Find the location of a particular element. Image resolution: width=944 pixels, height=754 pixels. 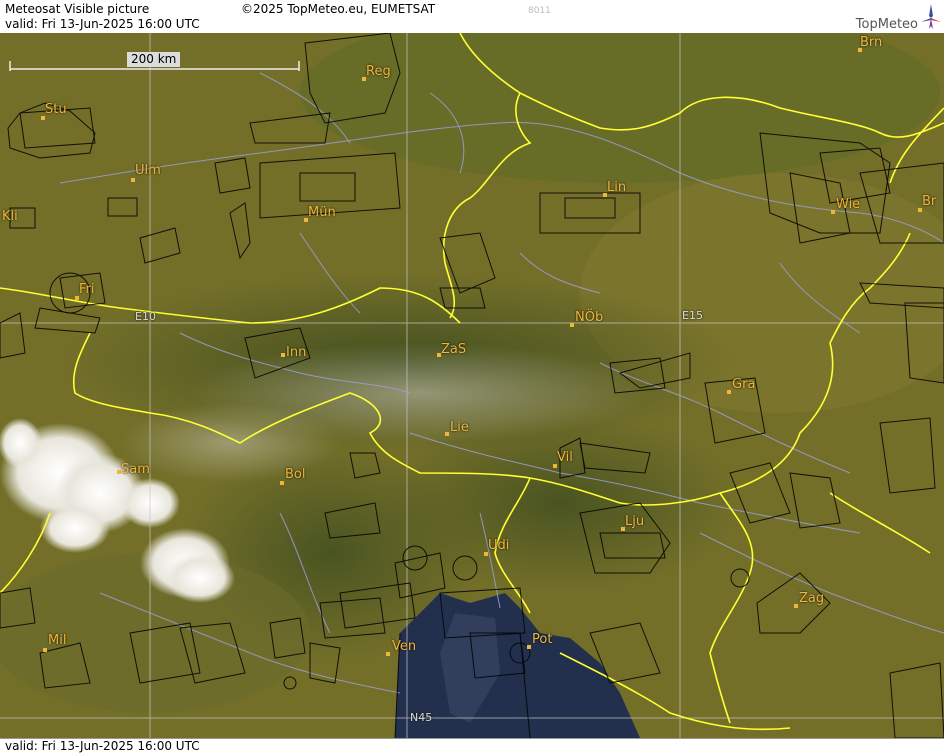

city-label: Sam is located at coordinates (135, 469).